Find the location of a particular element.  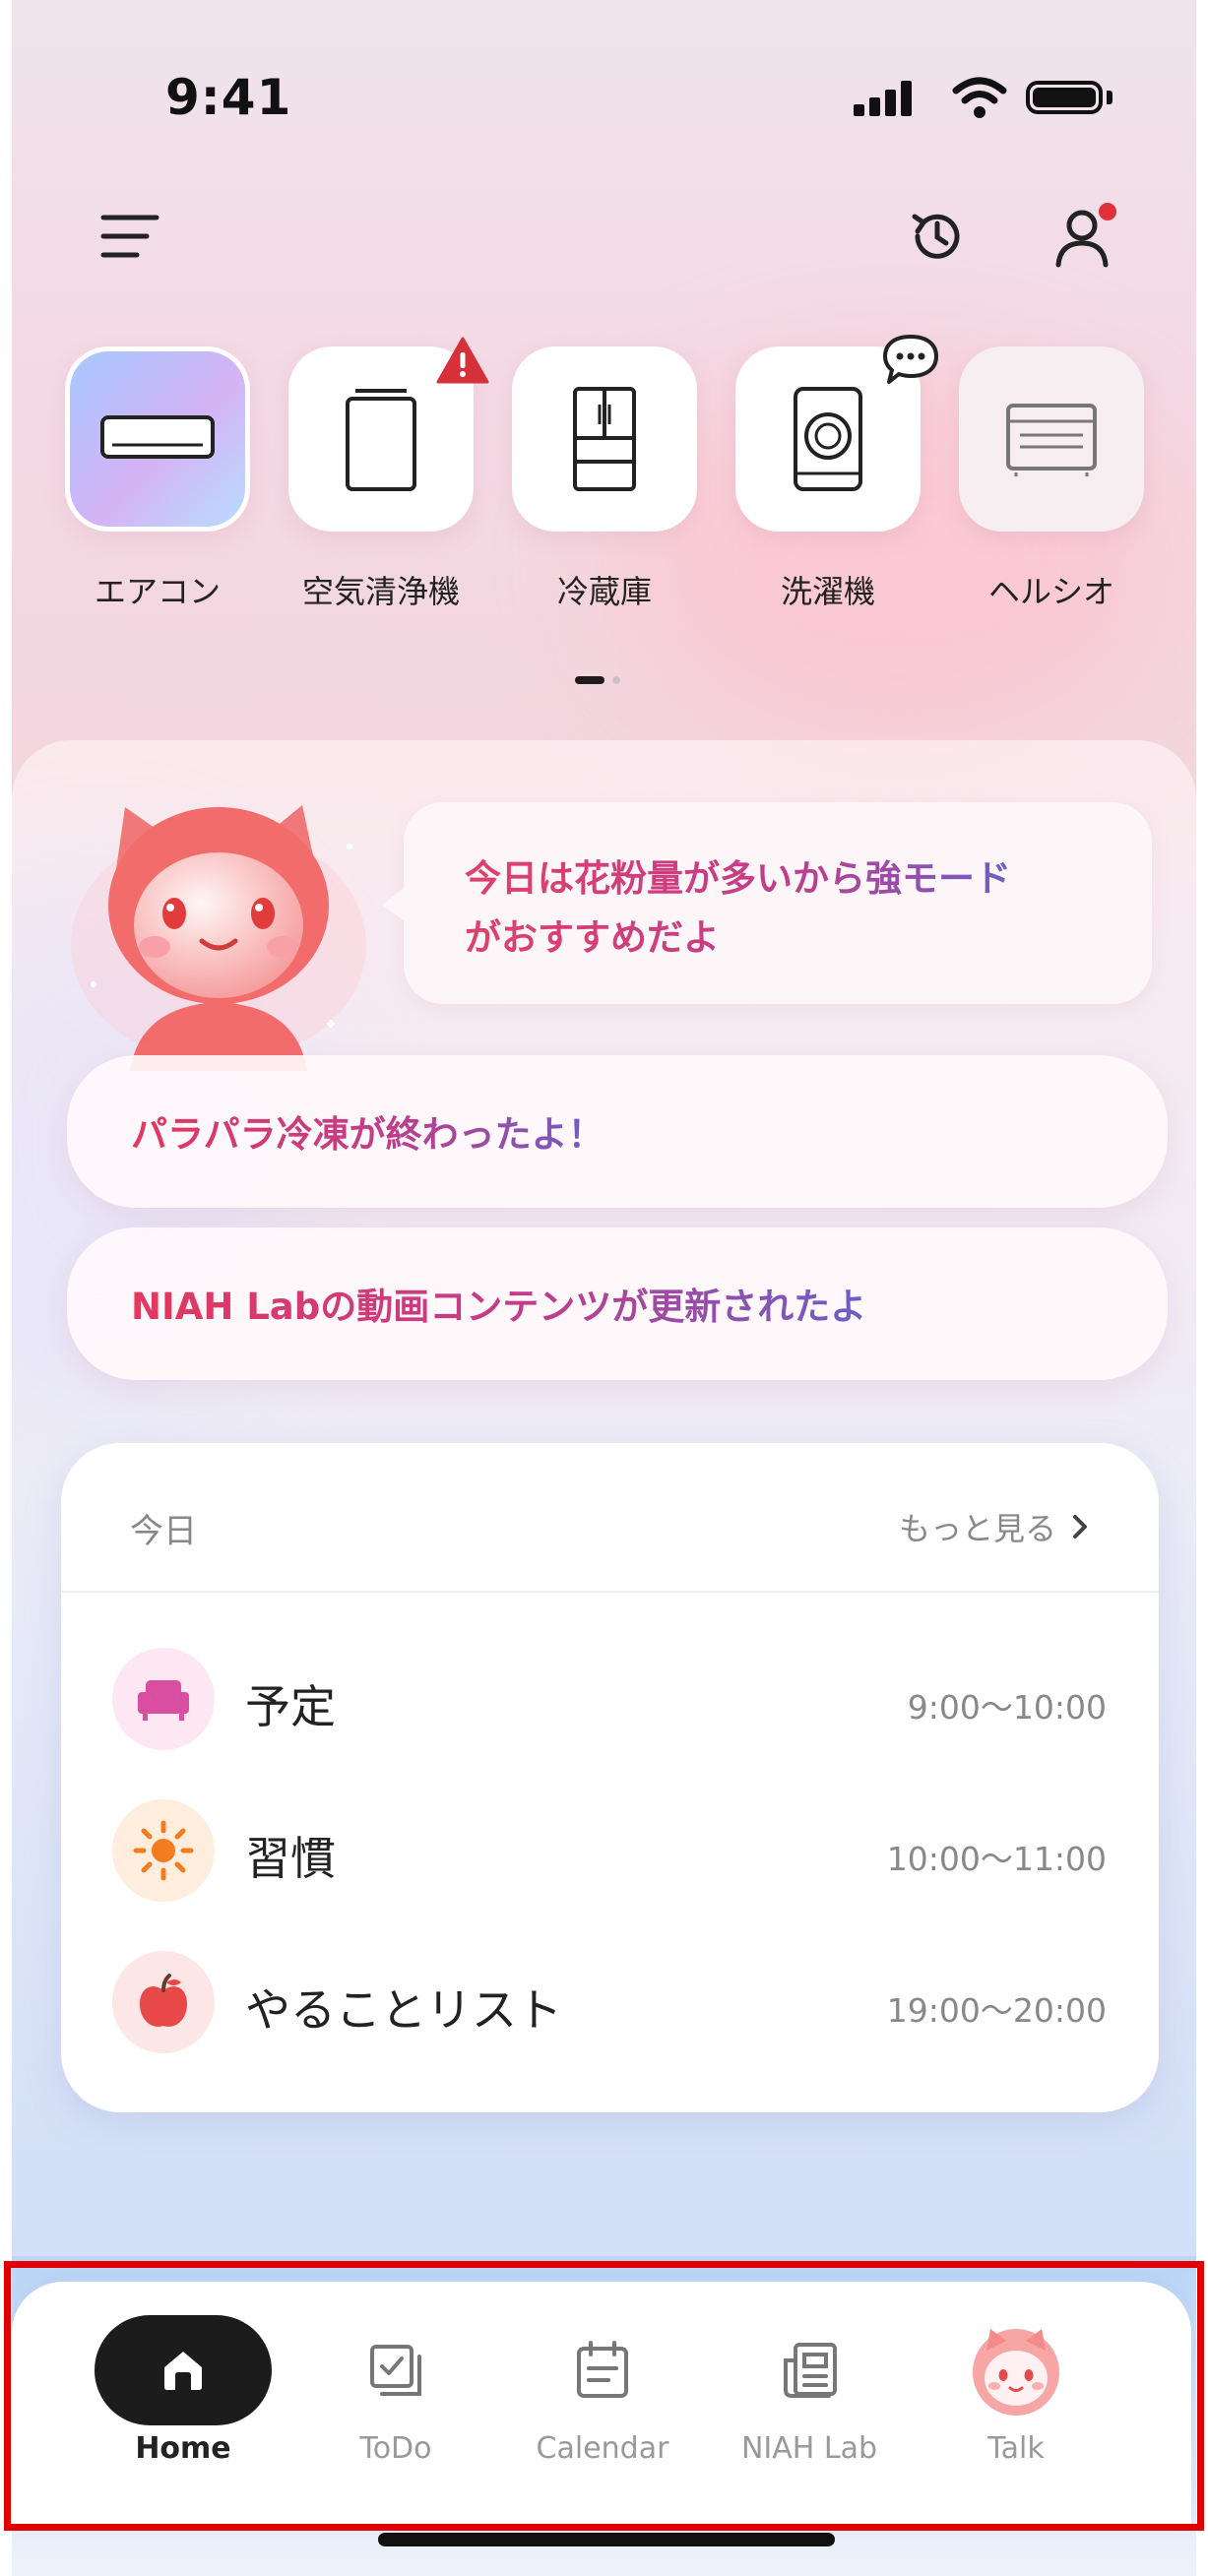

todo-list-icon-badge is located at coordinates (163, 2002).